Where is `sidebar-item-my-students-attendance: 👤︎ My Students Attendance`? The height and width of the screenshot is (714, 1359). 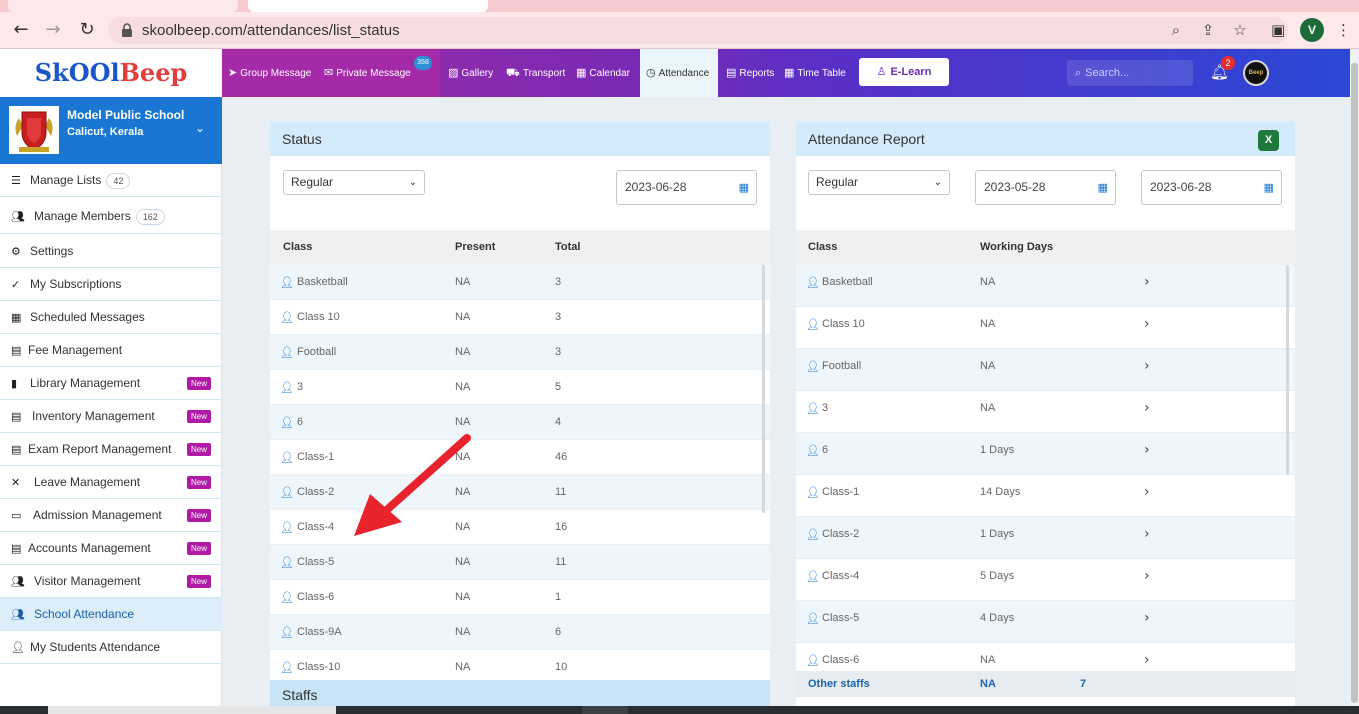
sidebar-item-my-students-attendance: 👤︎ My Students Attendance is located at coordinates (111, 647).